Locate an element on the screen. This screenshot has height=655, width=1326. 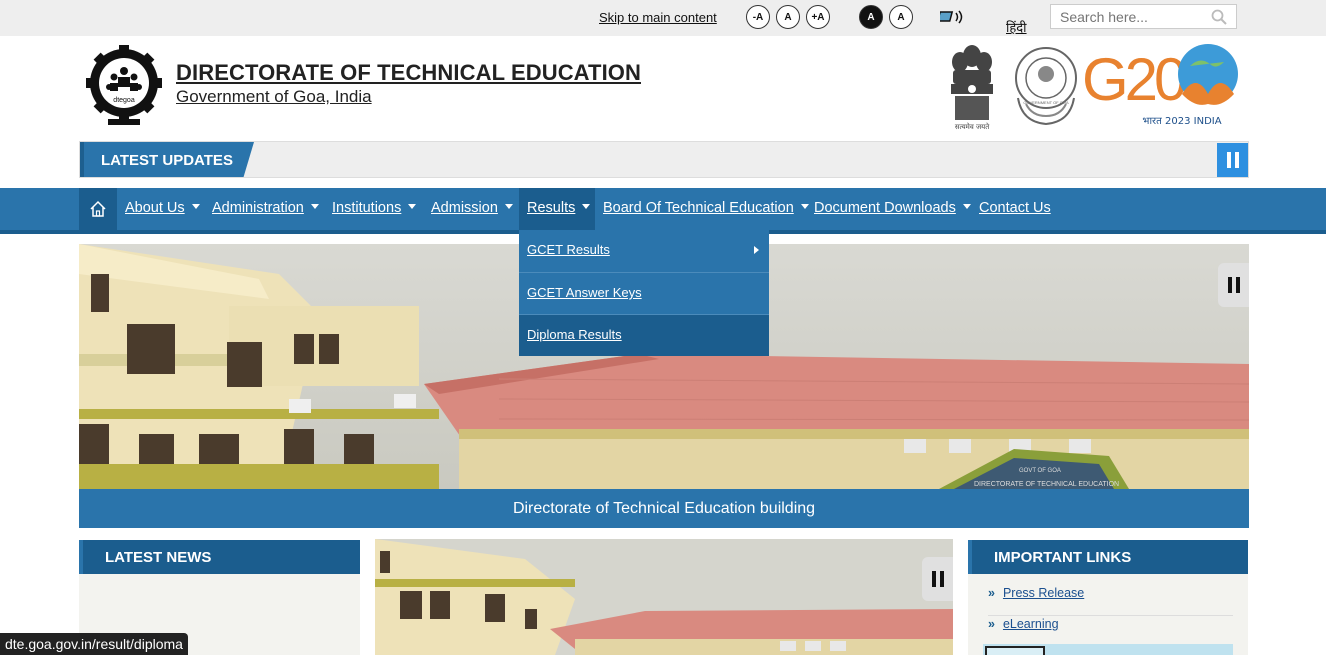
status-url-tooltip: dte.goa.gov.in/result/diploma is located at coordinates (94, 644).